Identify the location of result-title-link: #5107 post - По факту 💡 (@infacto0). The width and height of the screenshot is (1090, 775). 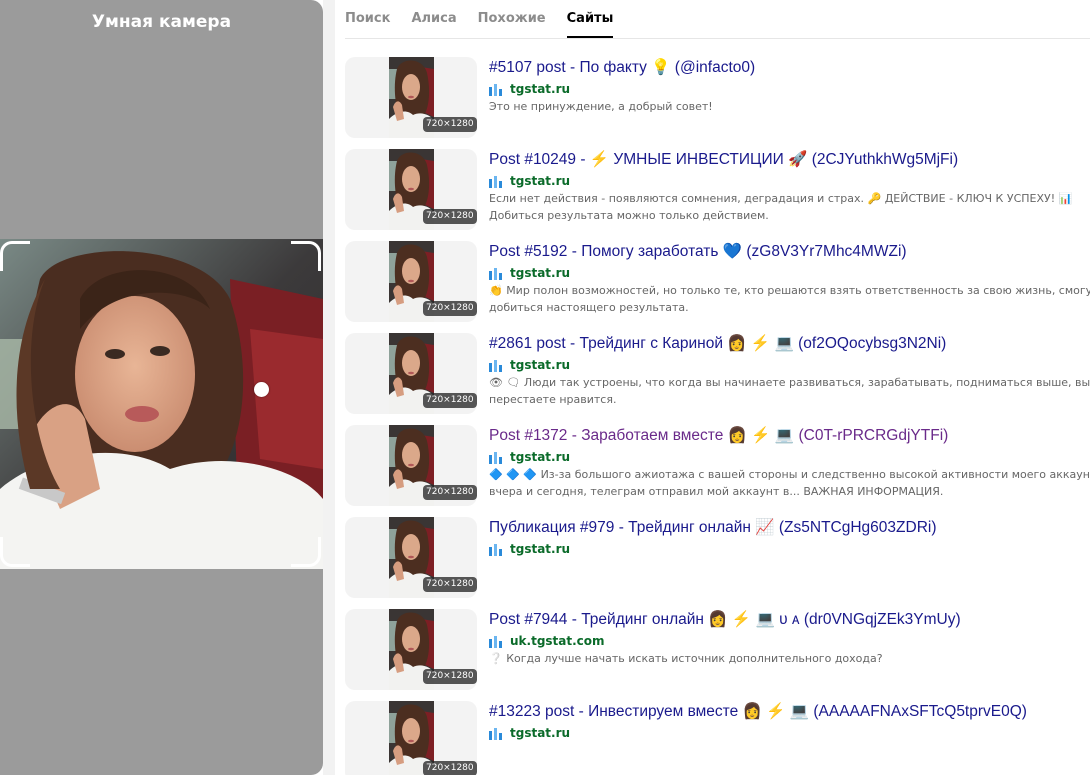
(622, 67).